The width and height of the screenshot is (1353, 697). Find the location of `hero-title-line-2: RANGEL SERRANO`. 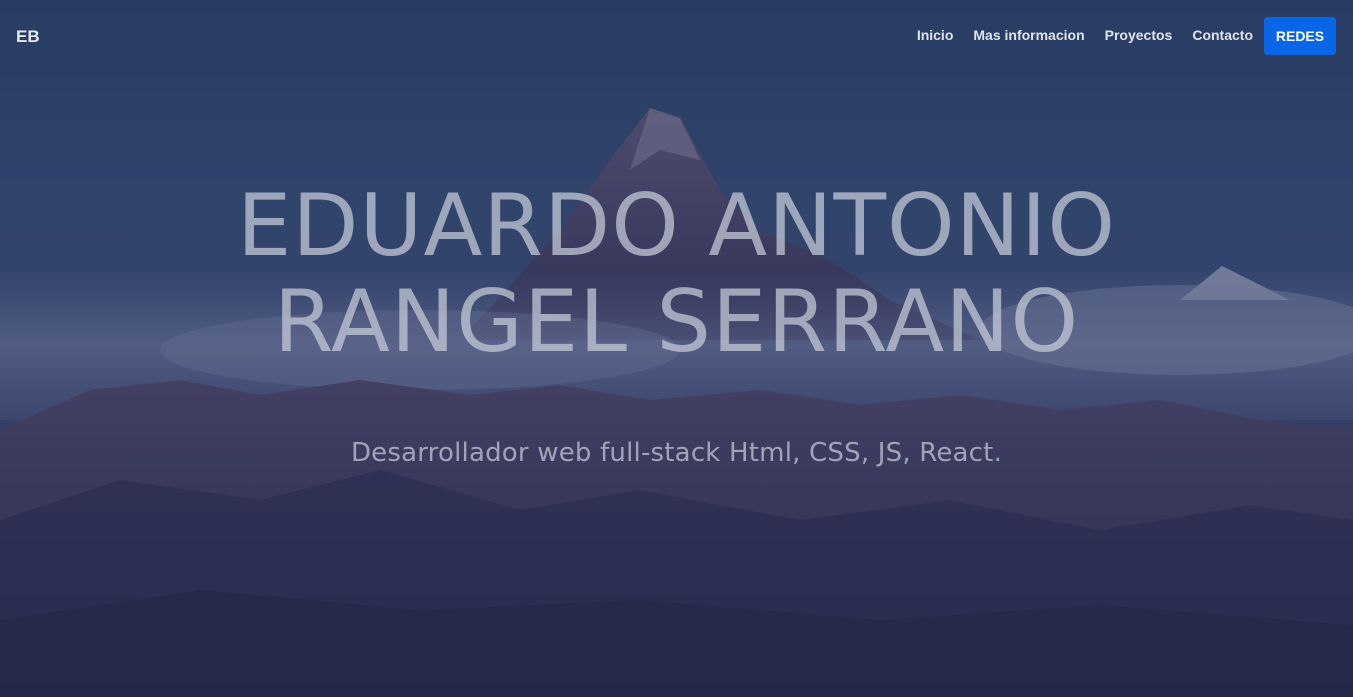

hero-title-line-2: RANGEL SERRANO is located at coordinates (676, 322).